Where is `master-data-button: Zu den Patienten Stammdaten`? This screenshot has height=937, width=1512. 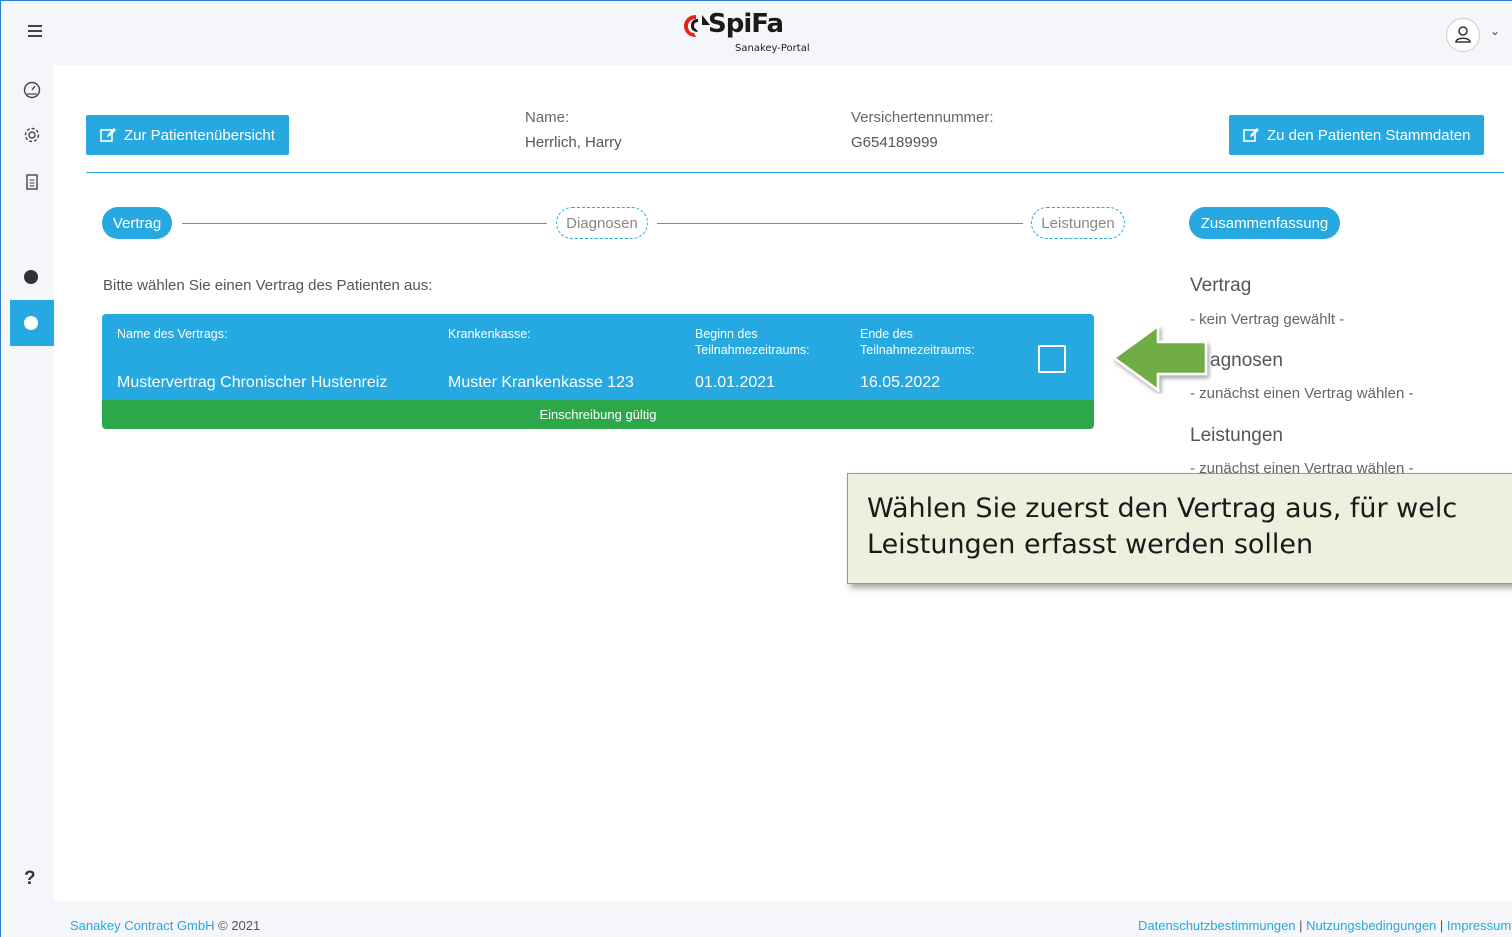
master-data-button: Zu den Patienten Stammdaten is located at coordinates (1357, 135).